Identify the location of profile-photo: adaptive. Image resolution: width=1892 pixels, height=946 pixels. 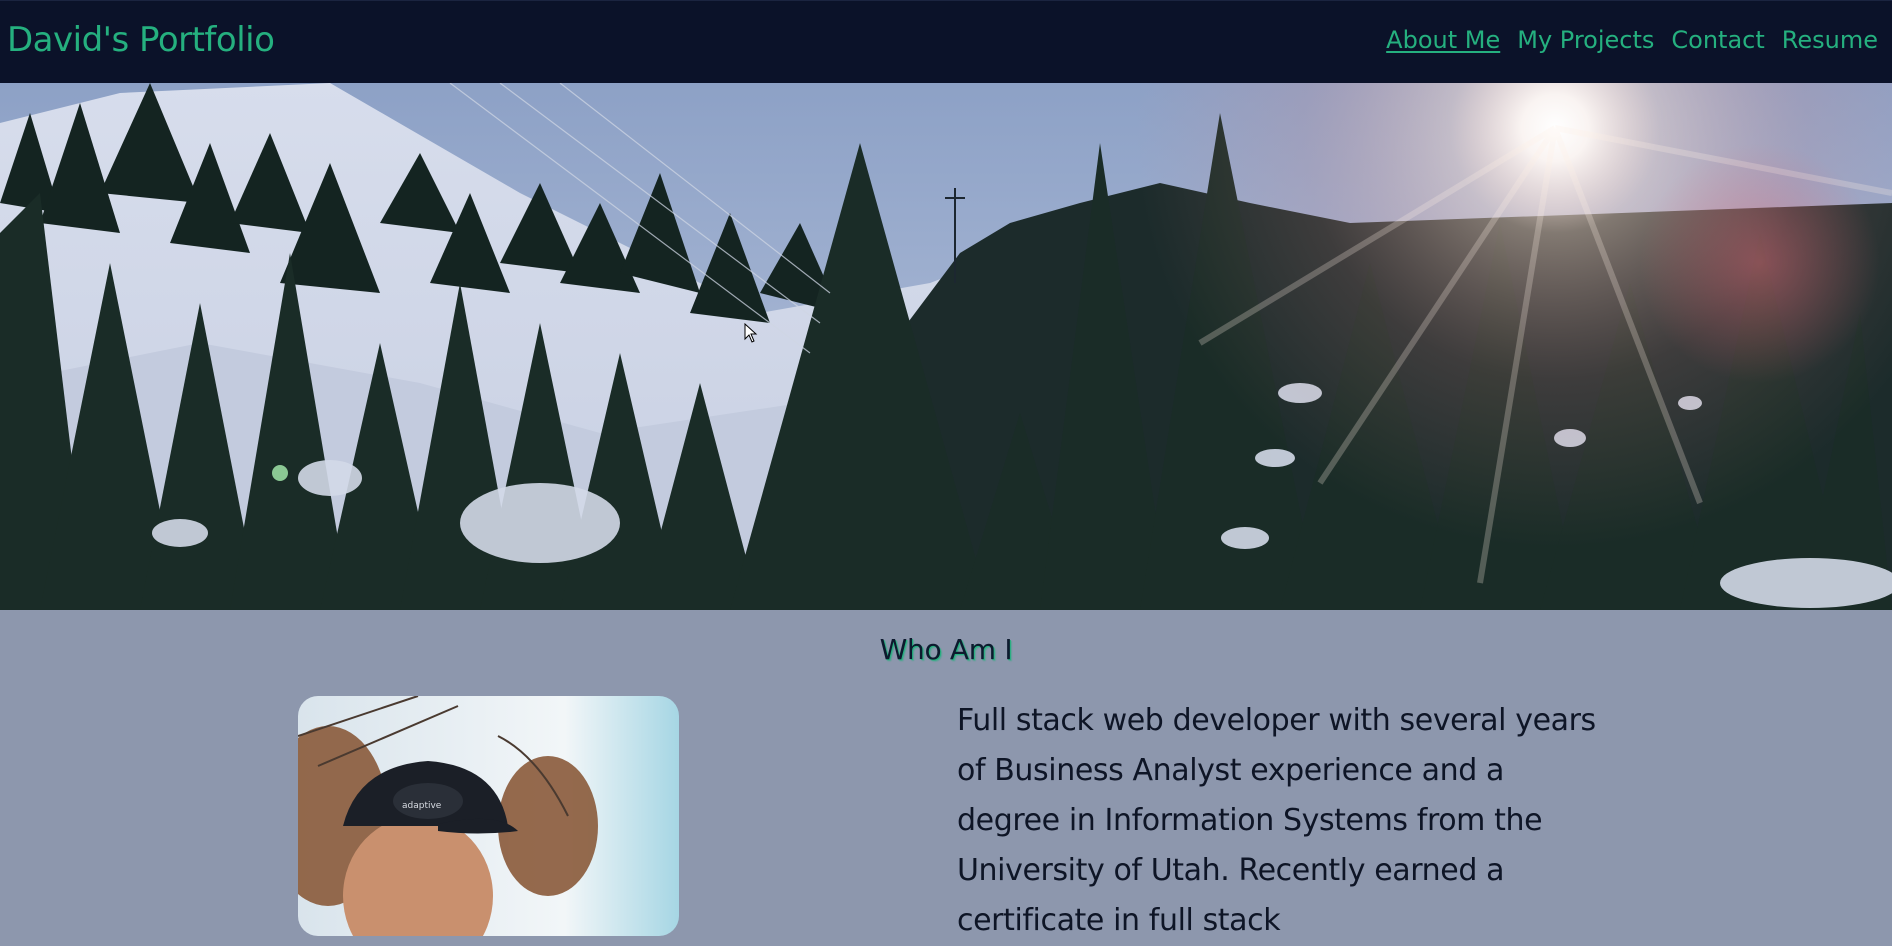
(488, 816).